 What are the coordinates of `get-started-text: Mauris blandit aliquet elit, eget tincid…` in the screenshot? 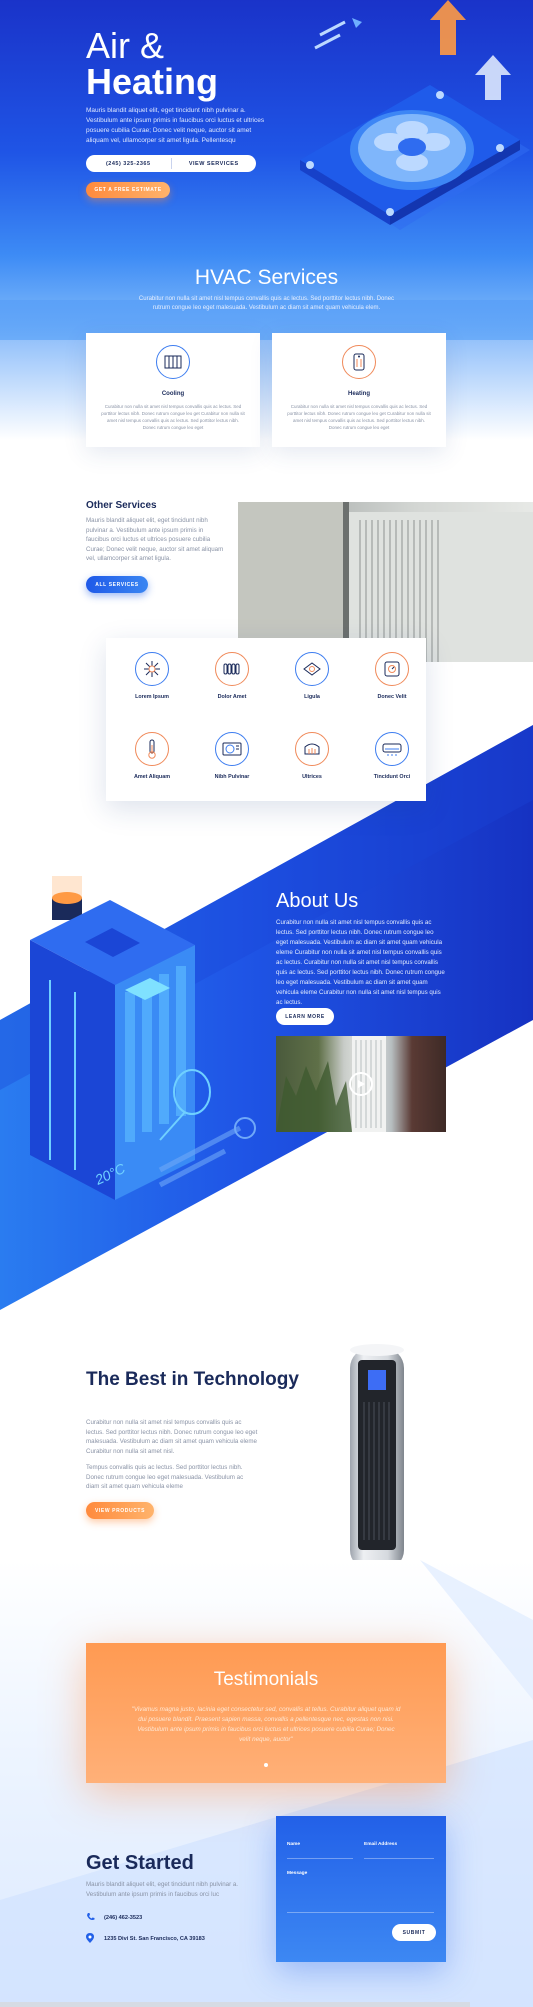 It's located at (162, 1889).